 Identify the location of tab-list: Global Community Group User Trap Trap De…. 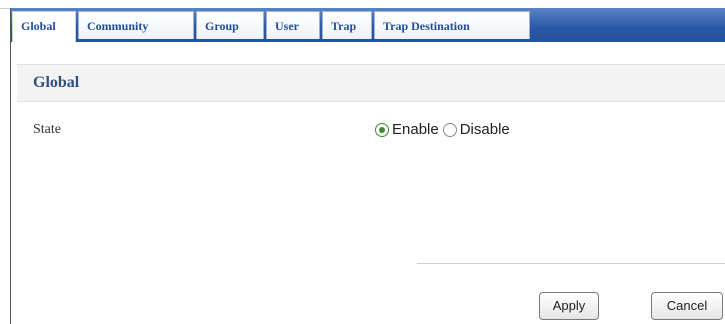
(271, 26).